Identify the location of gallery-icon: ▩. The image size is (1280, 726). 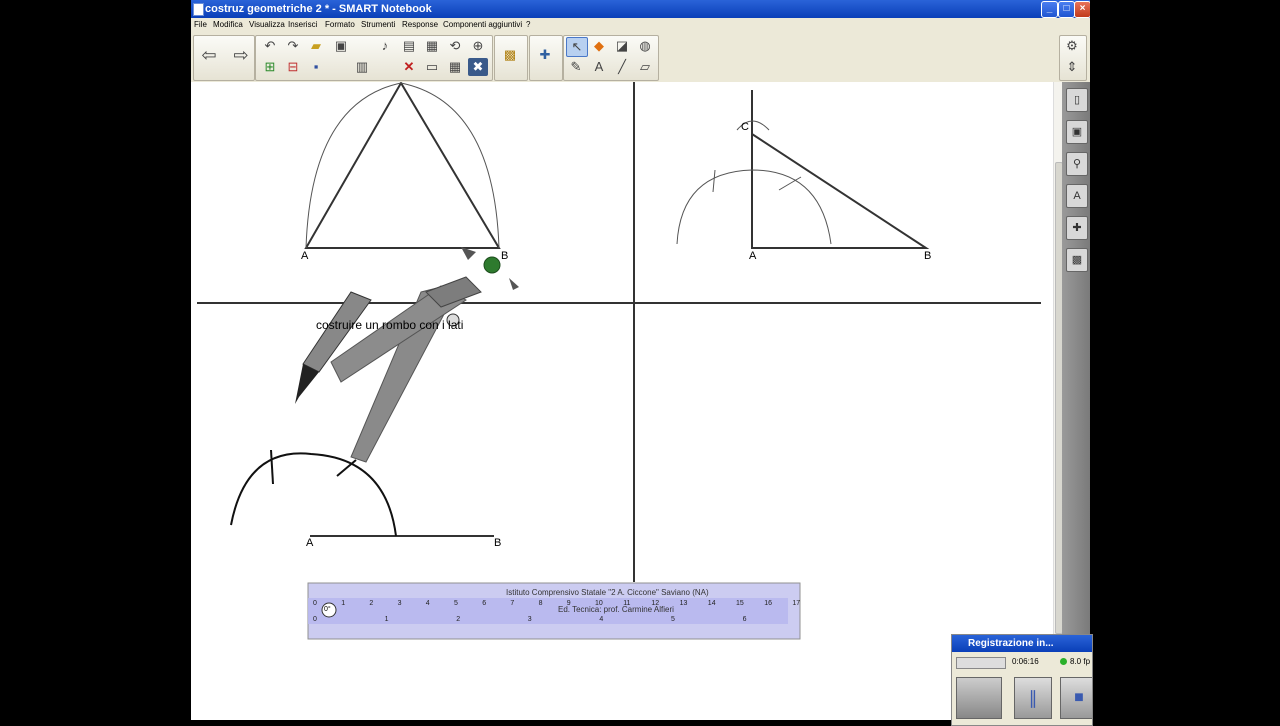
(510, 55).